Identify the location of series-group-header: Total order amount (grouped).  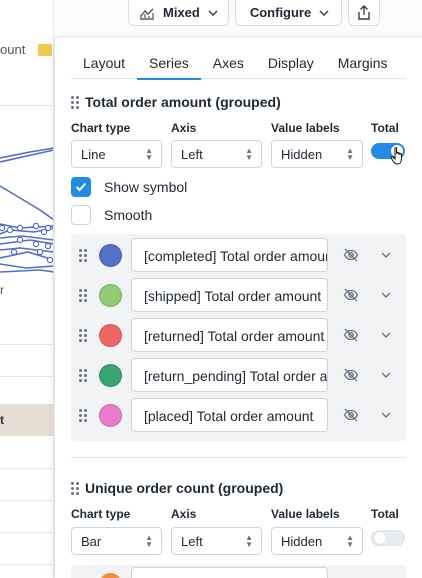
(176, 102).